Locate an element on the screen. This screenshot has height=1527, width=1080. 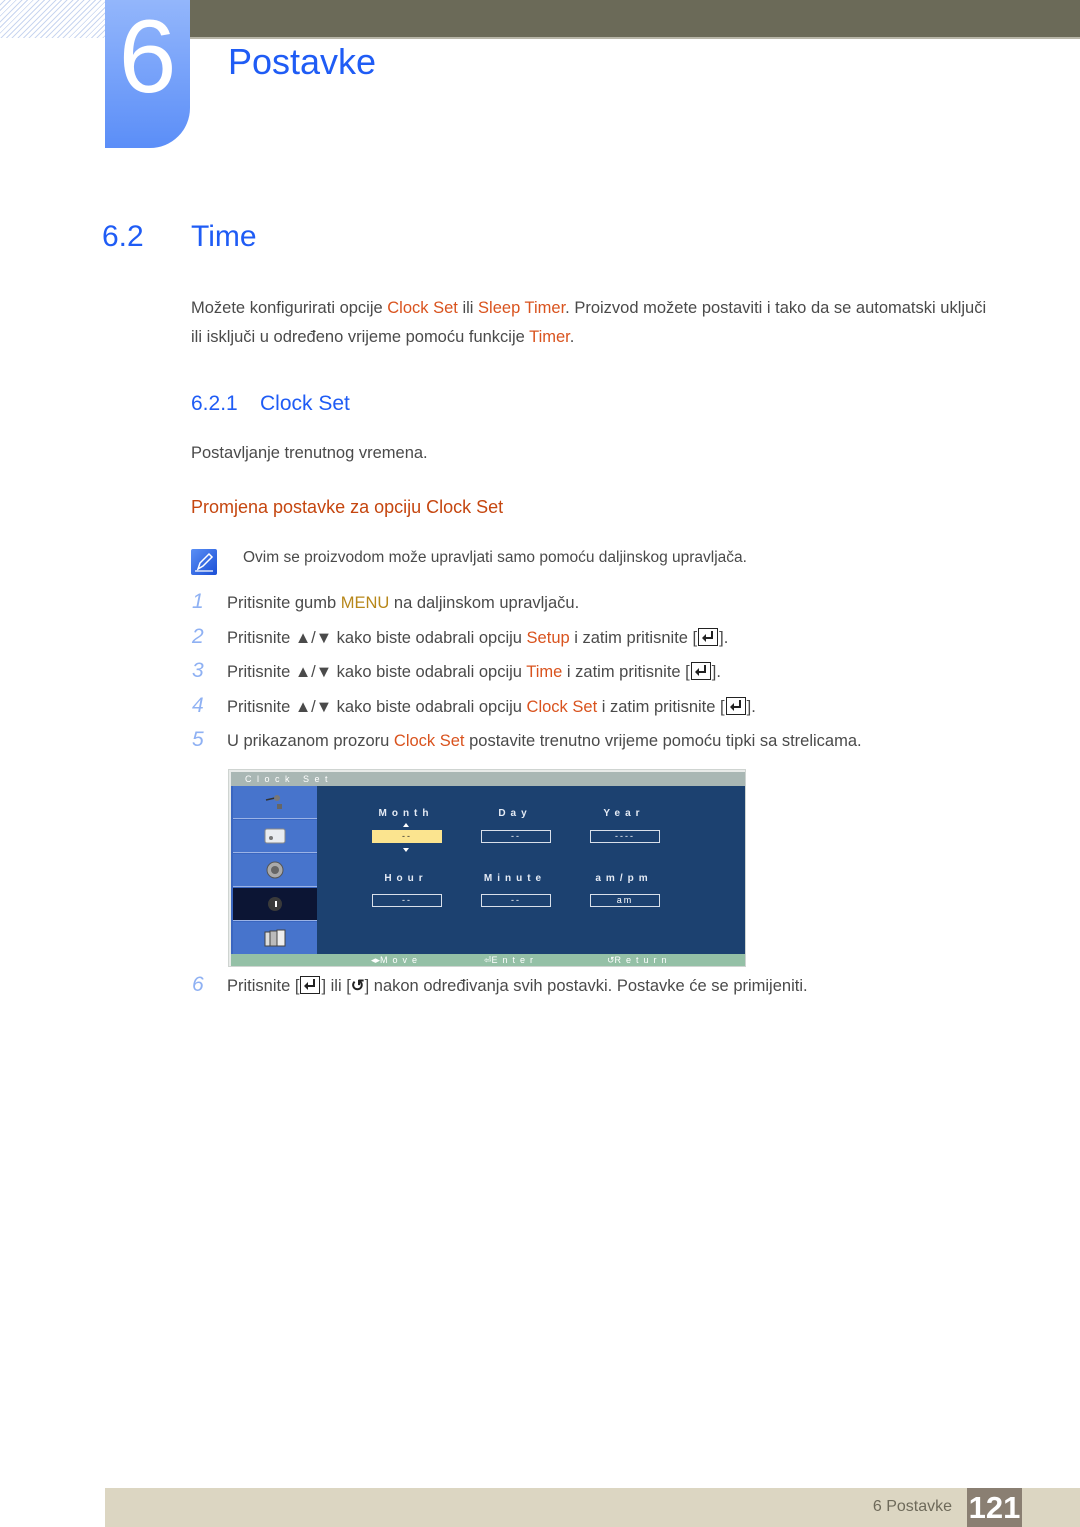
plug-icon is located at coordinates (273, 802).